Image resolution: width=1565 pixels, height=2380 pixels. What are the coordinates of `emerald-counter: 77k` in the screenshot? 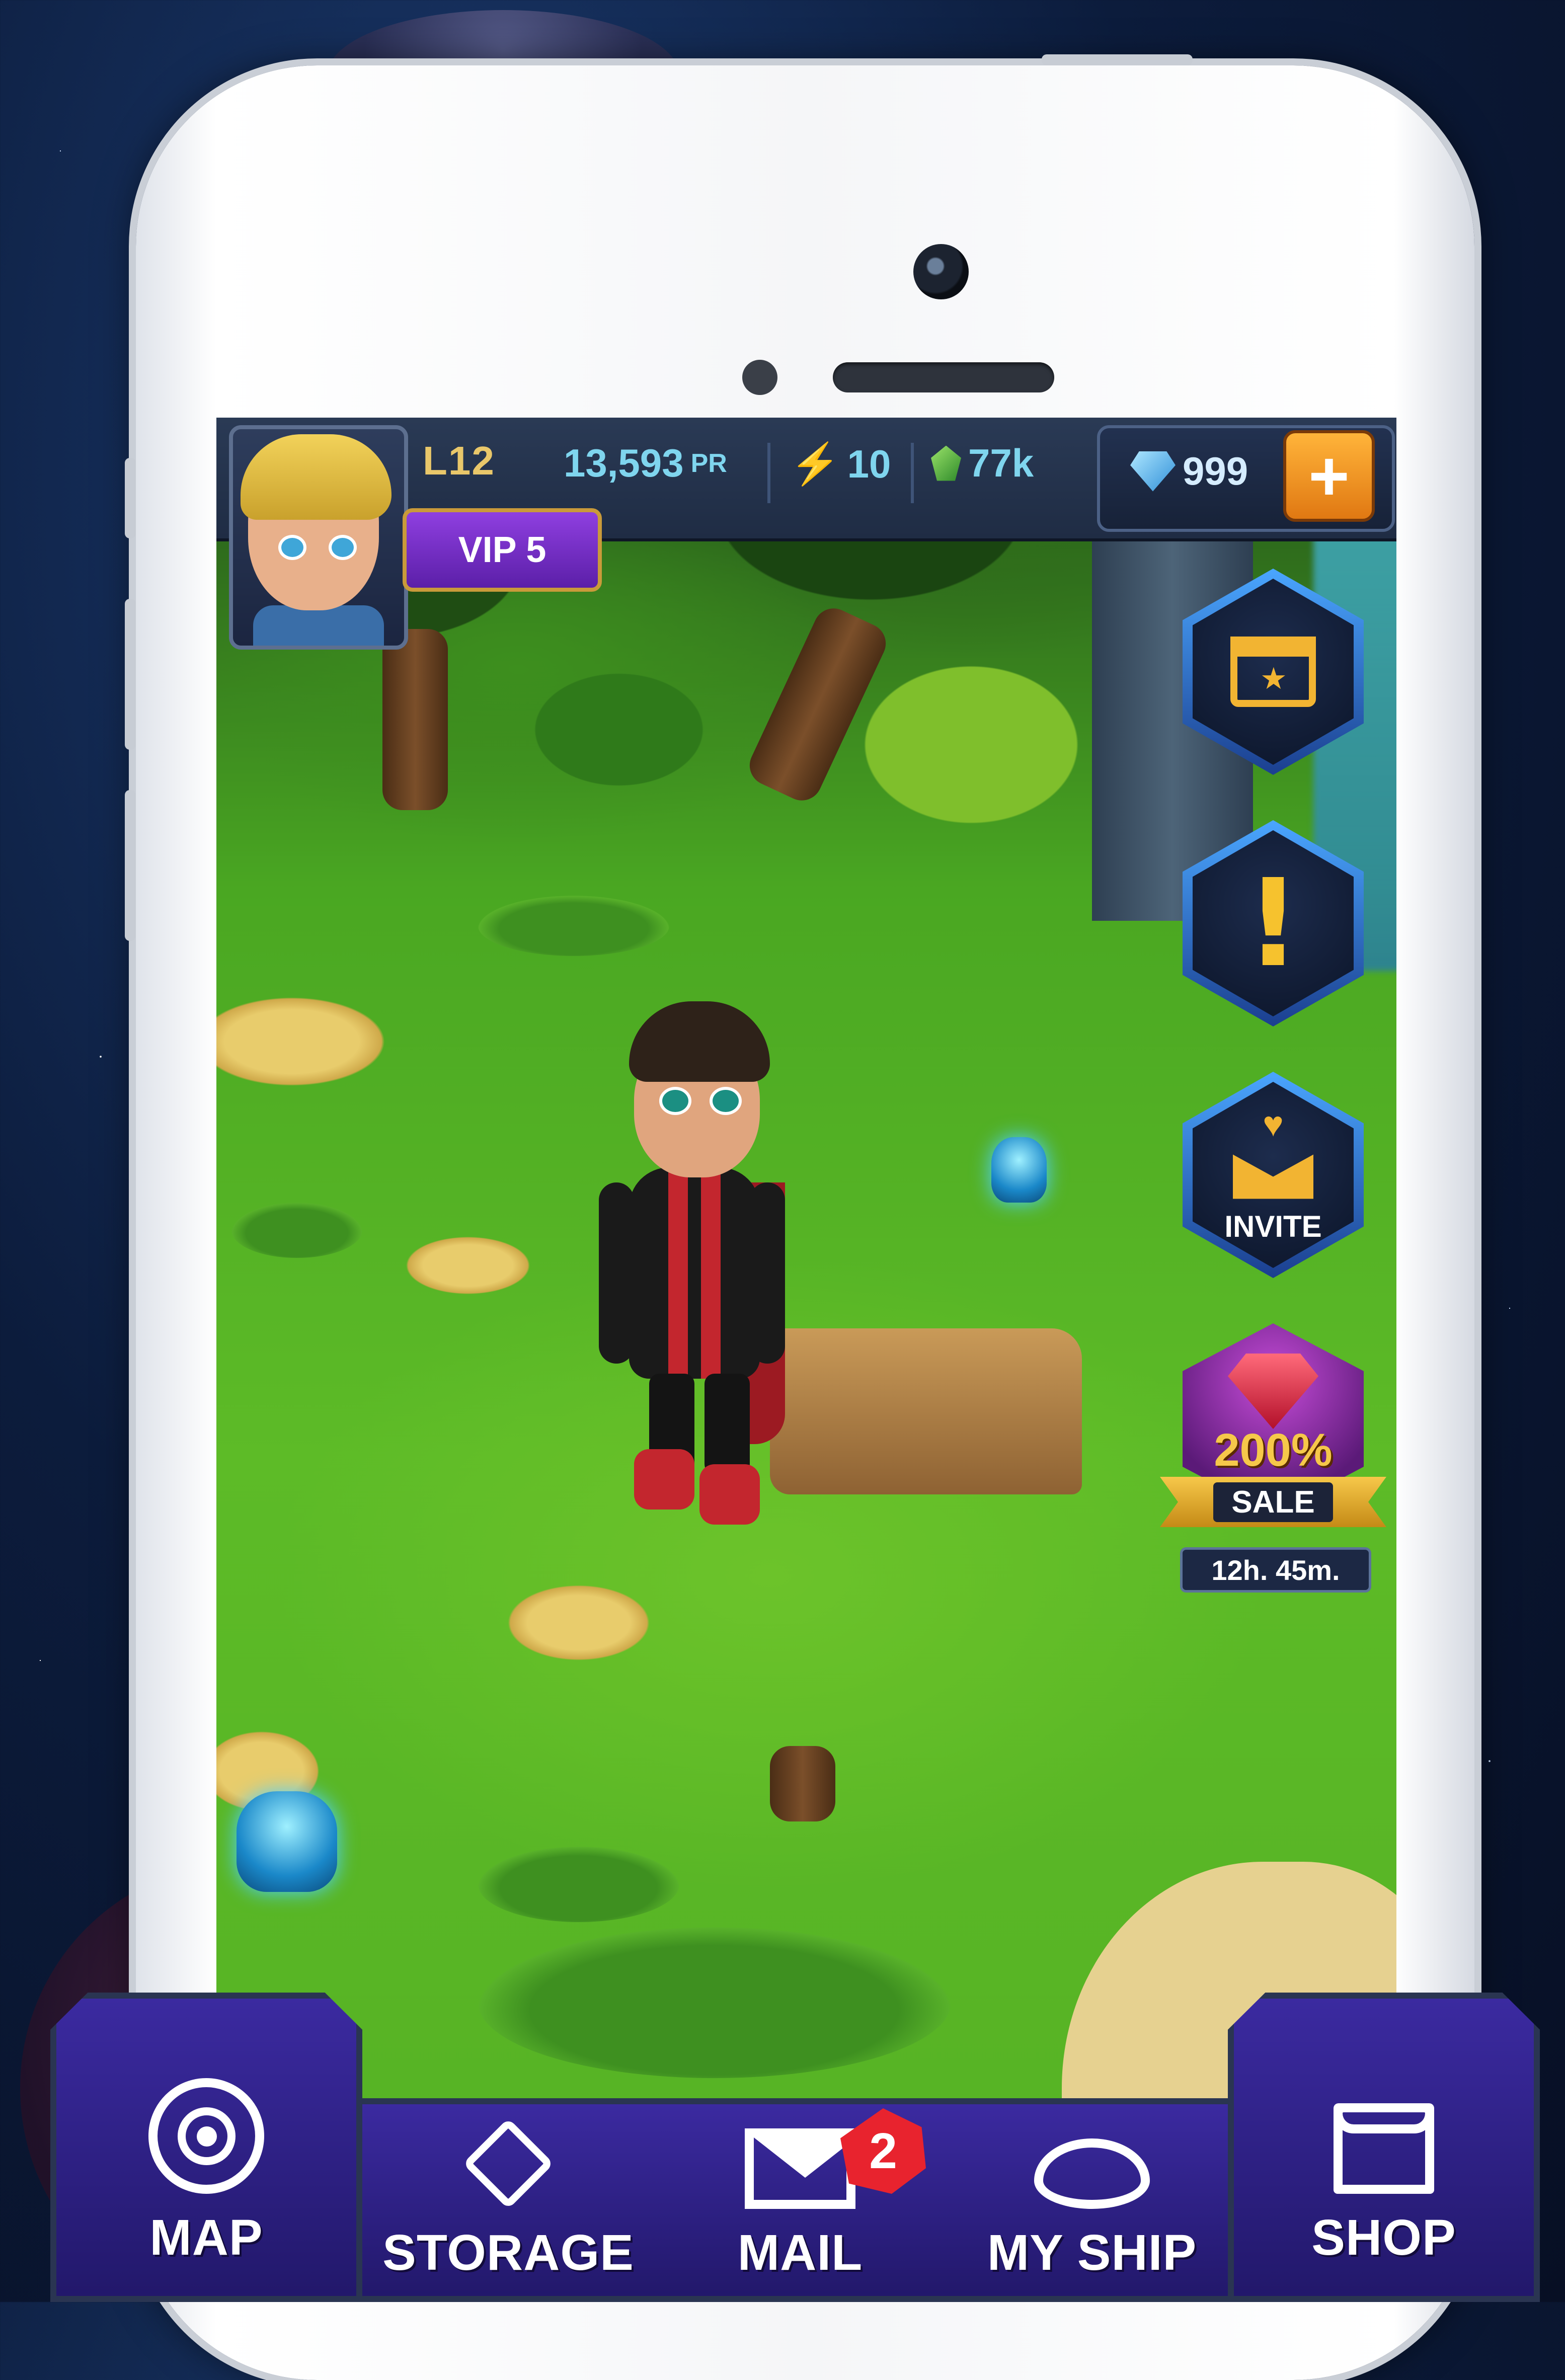 It's located at (982, 463).